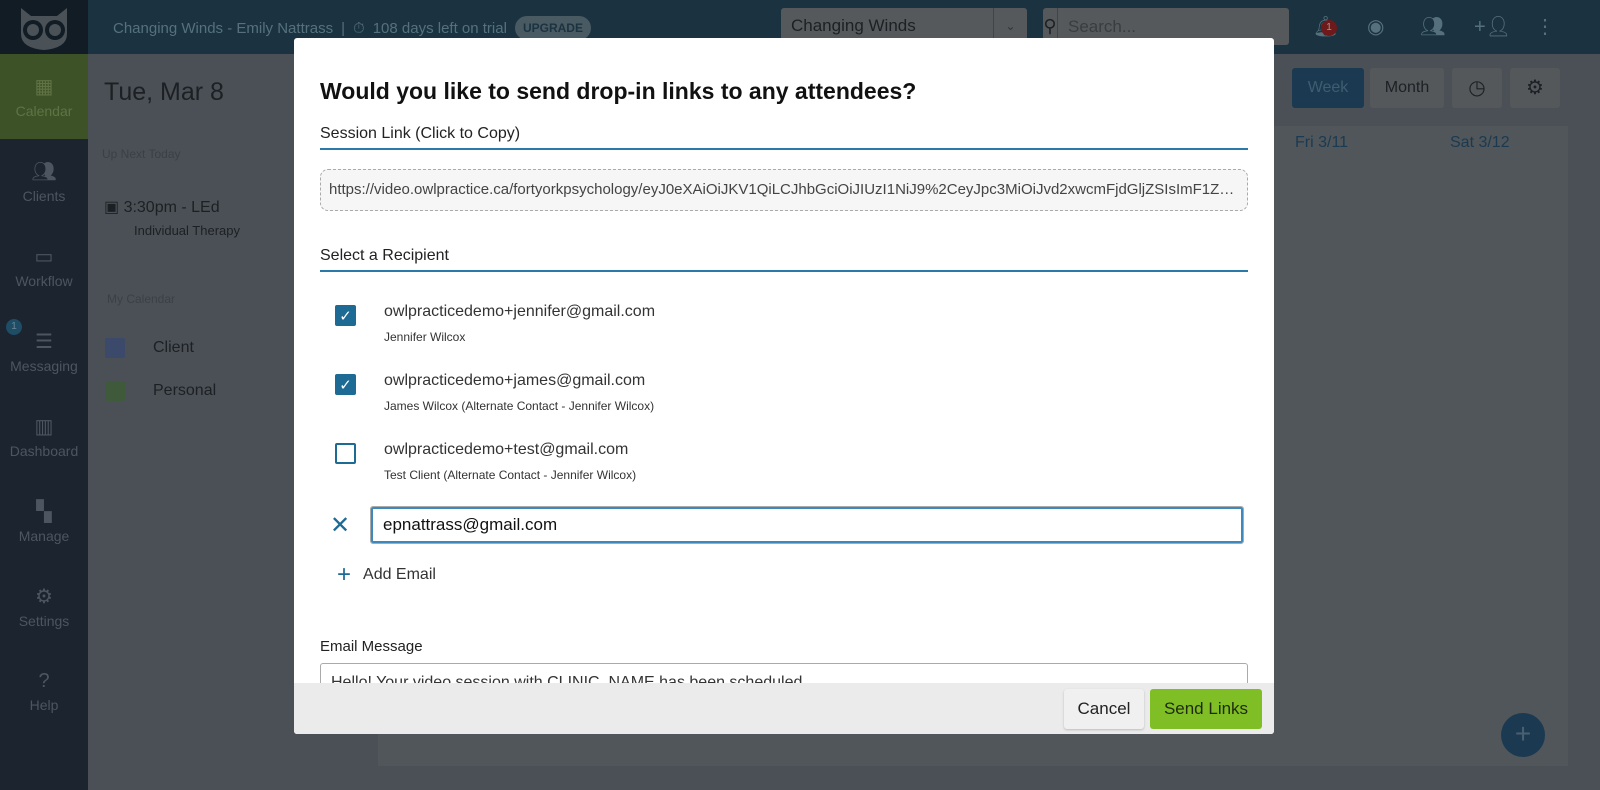 The height and width of the screenshot is (790, 1600). I want to click on add-event-button: +, so click(1523, 735).